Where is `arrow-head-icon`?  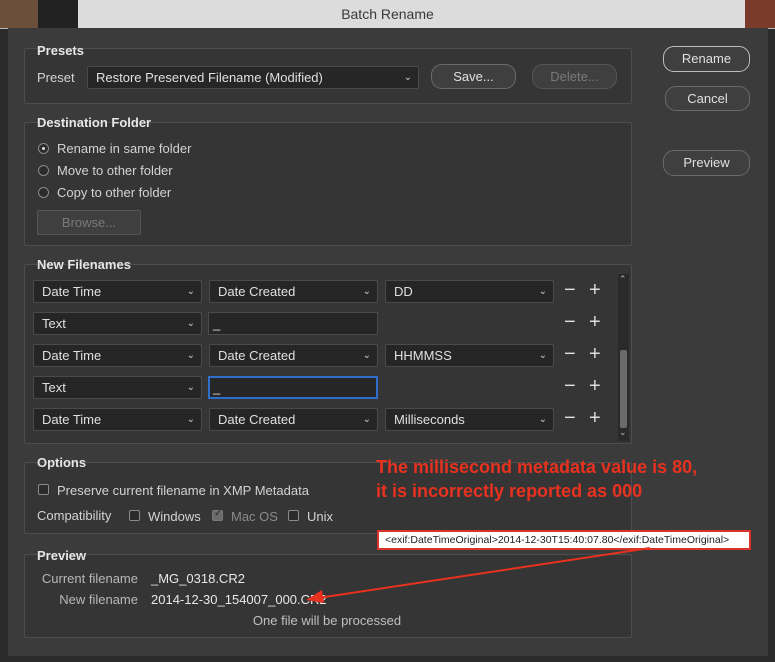 arrow-head-icon is located at coordinates (315, 596).